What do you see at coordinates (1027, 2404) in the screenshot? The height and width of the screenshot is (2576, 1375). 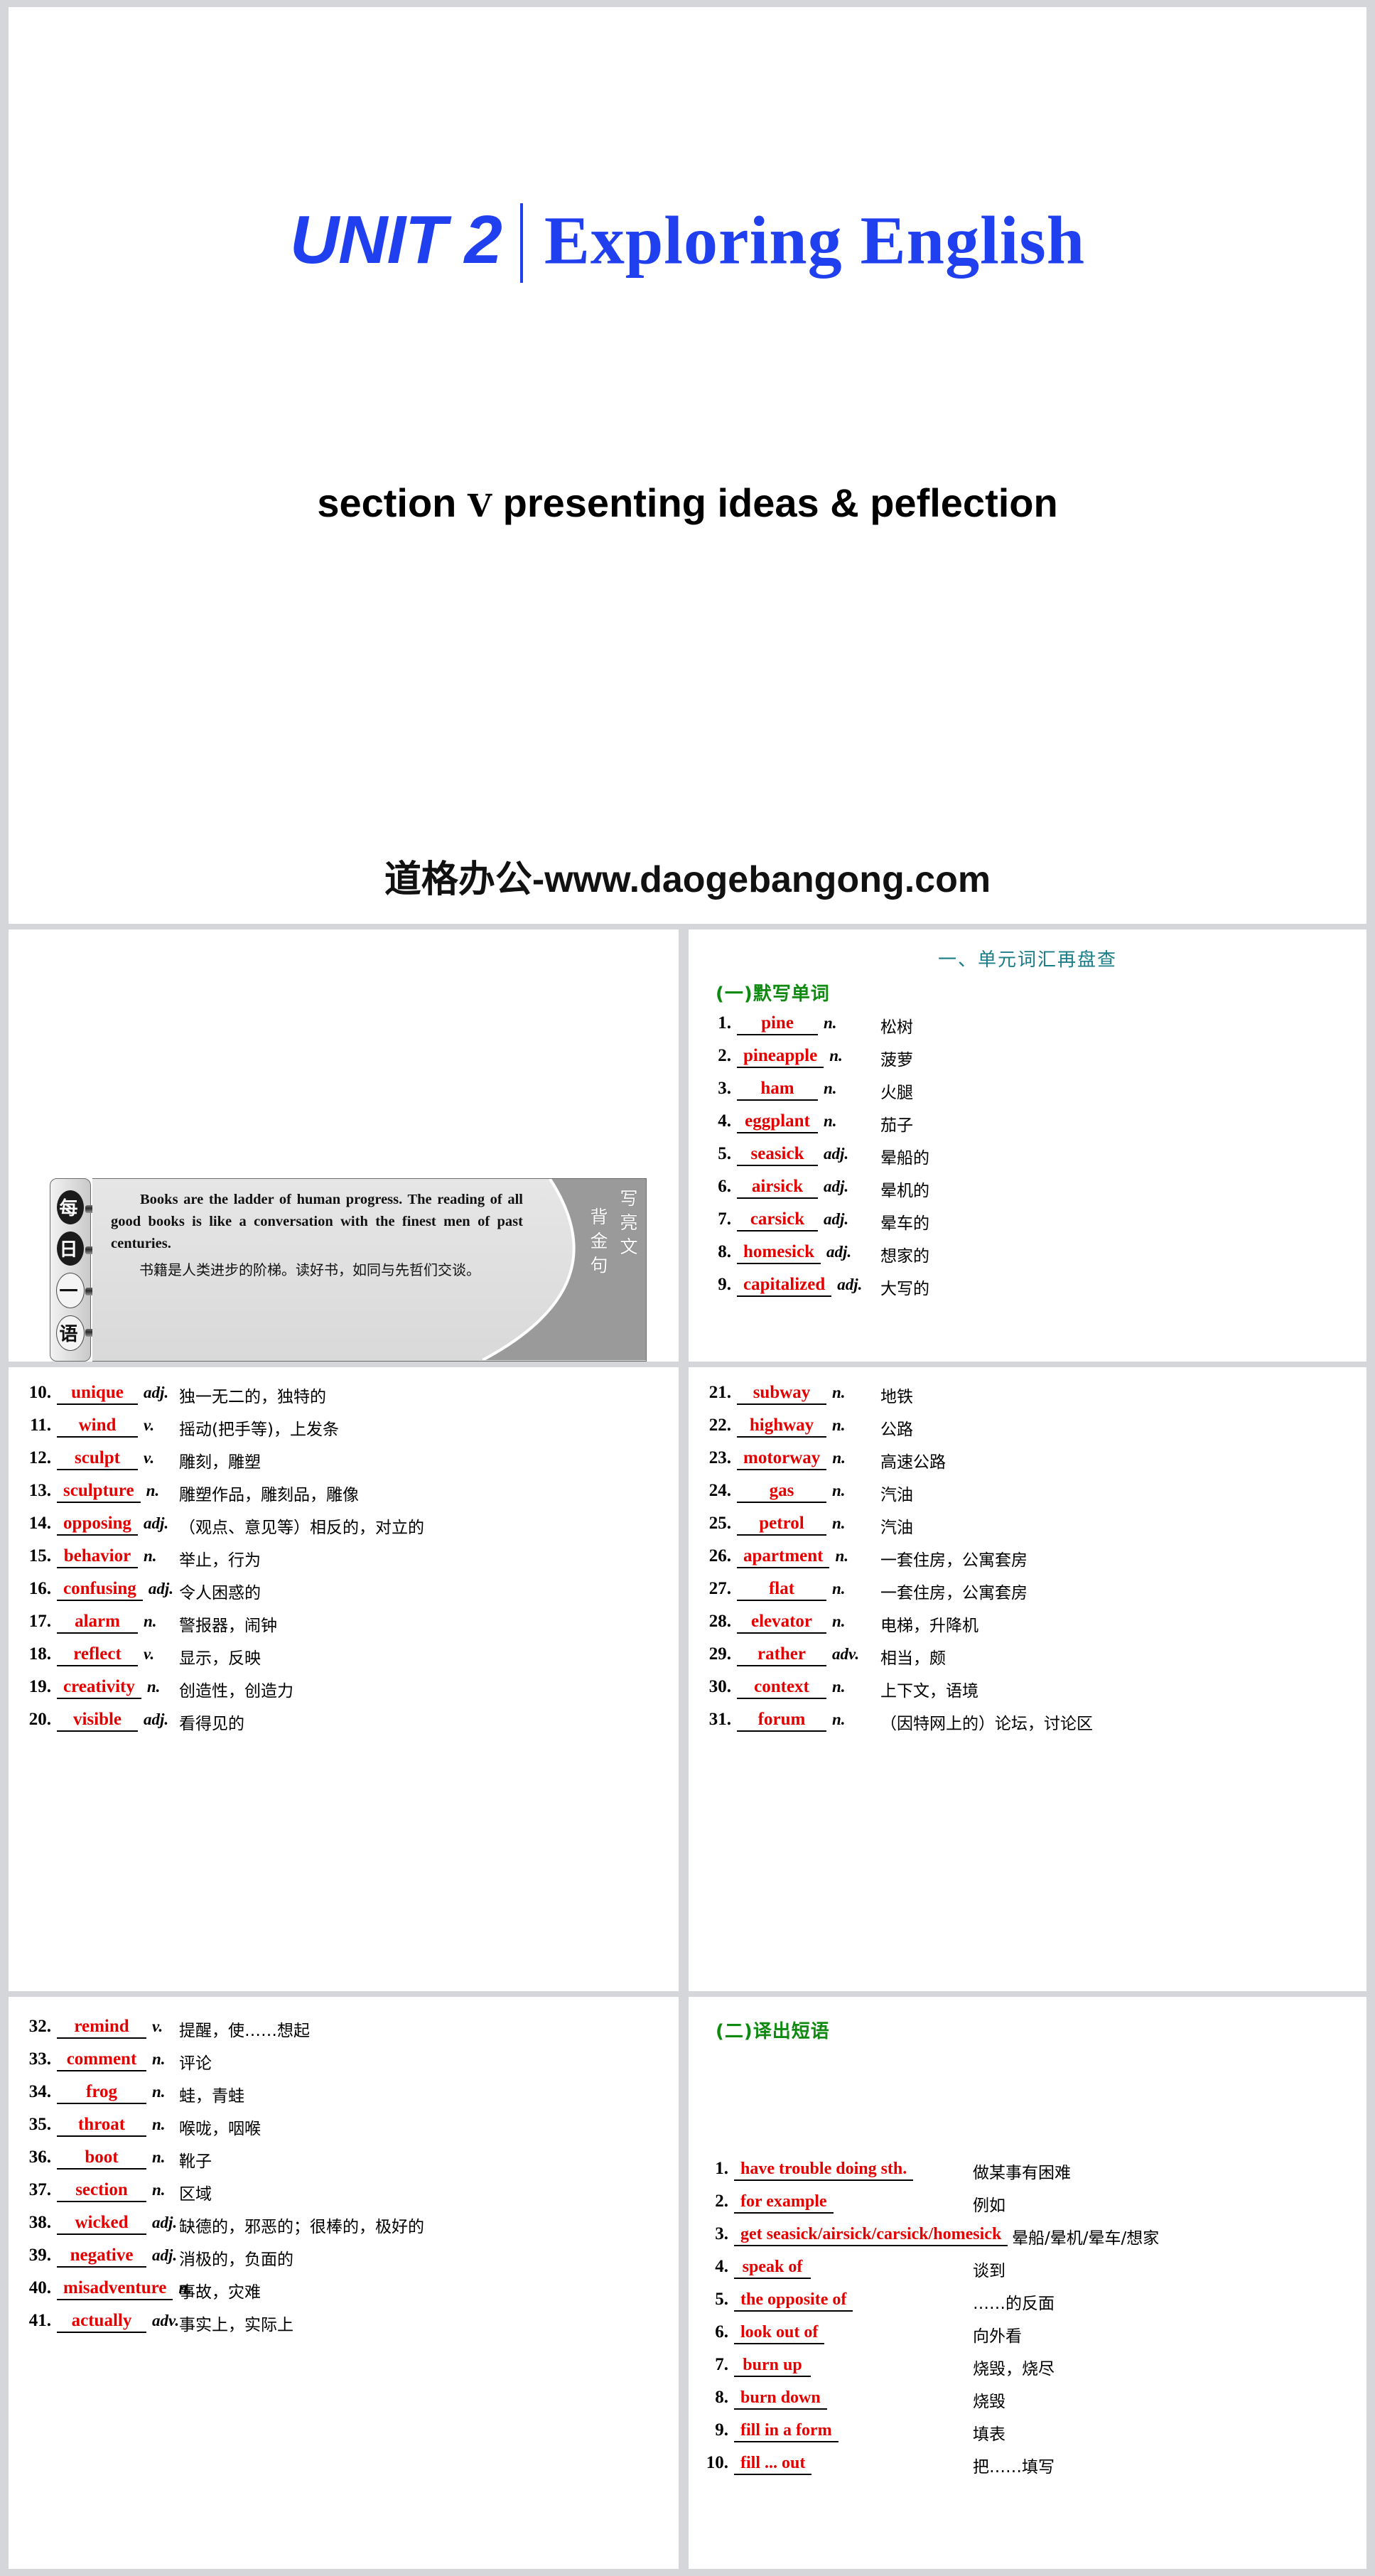 I see `phrase-row: 8. burn down 烧毁` at bounding box center [1027, 2404].